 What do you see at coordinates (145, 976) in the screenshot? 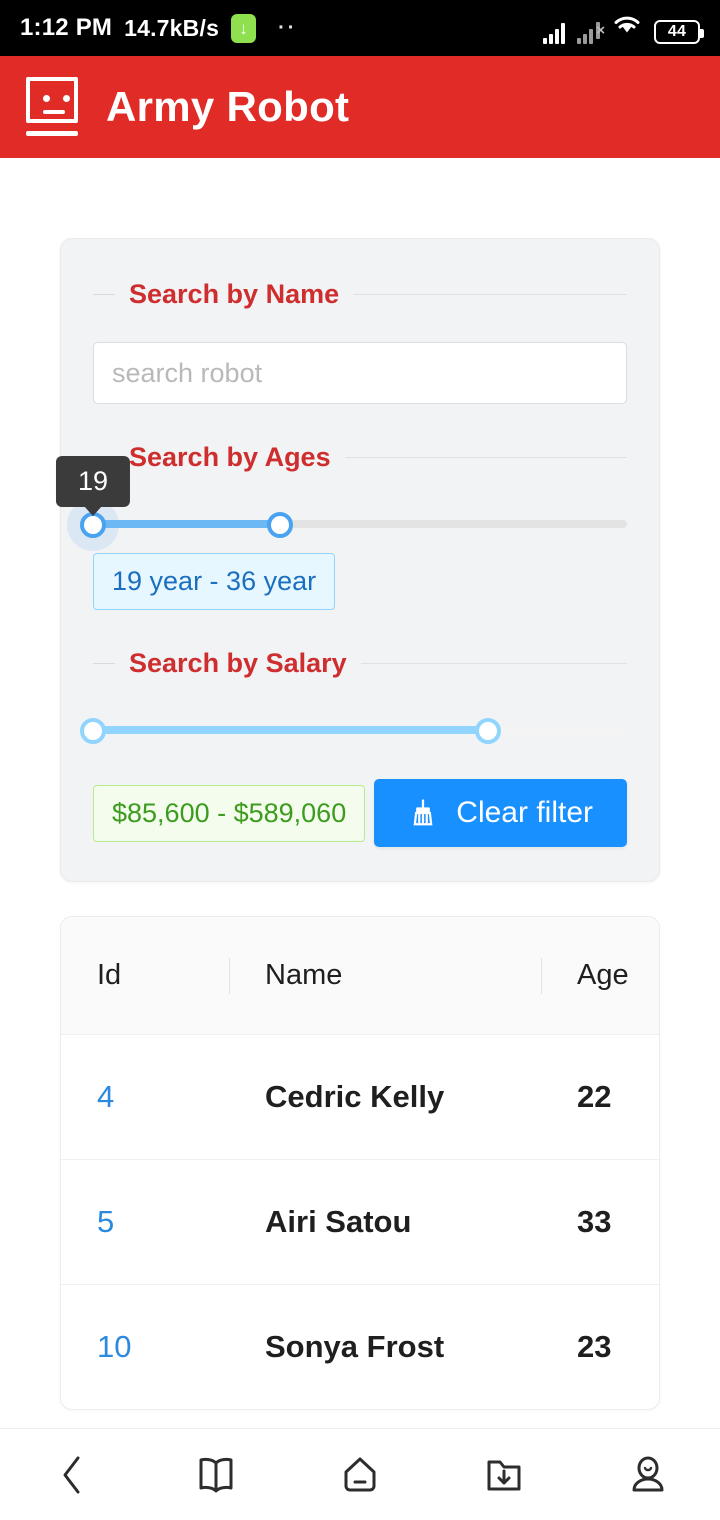
I see `column-header-id: Id` at bounding box center [145, 976].